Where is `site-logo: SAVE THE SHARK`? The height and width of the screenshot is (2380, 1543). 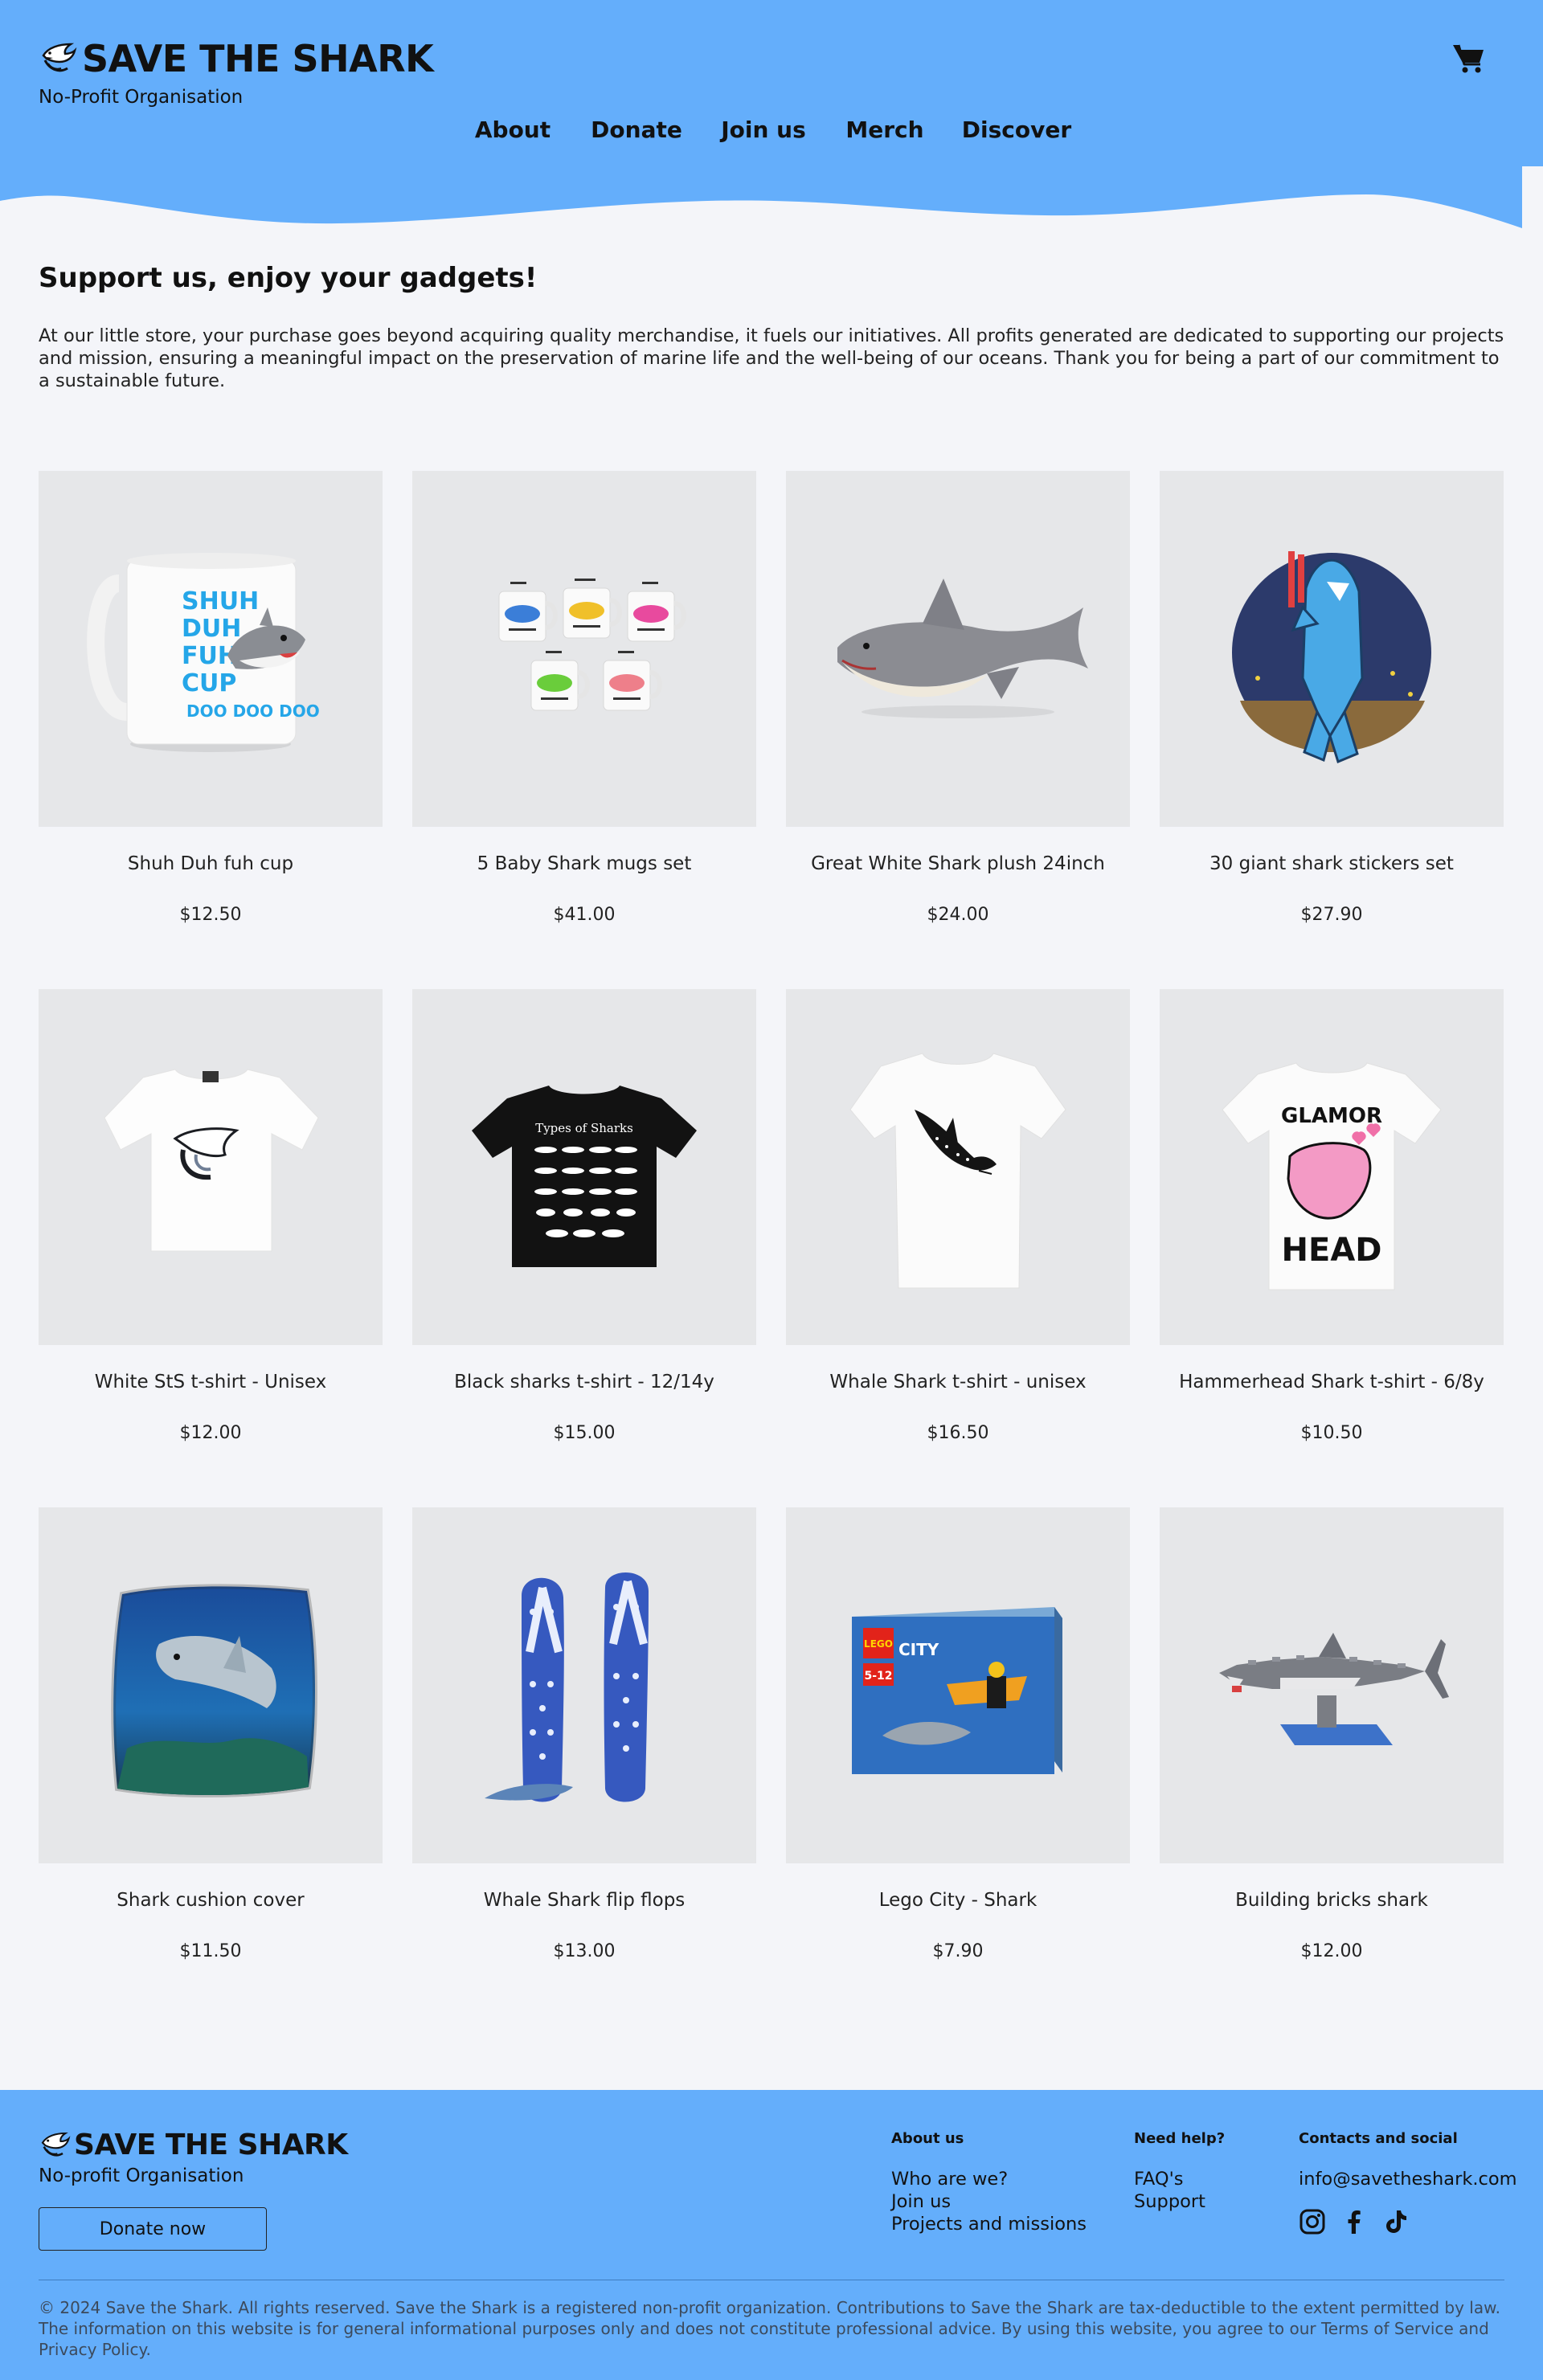
site-logo: SAVE THE SHARK is located at coordinates (236, 58).